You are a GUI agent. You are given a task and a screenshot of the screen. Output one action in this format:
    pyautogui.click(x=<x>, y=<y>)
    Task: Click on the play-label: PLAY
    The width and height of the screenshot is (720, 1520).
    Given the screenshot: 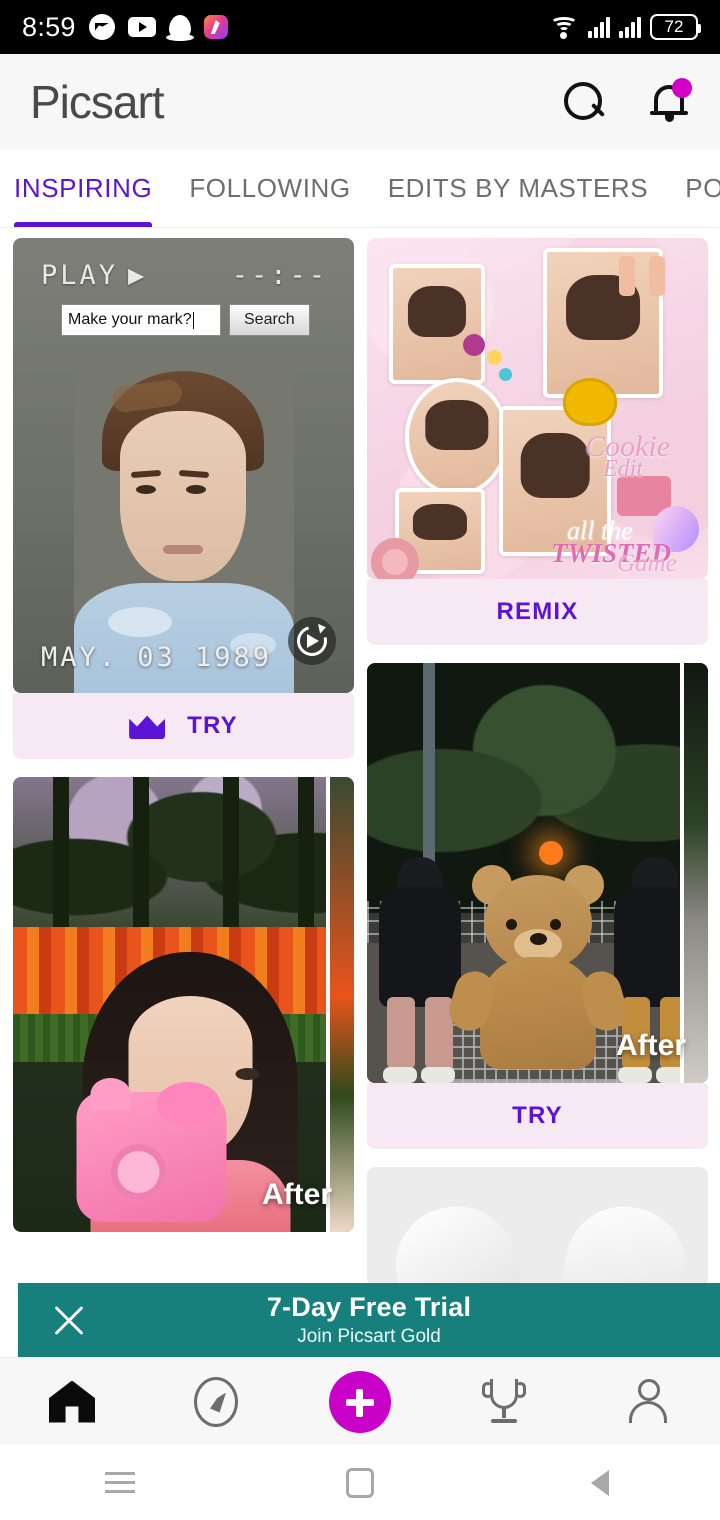 What is the action you would take?
    pyautogui.click(x=80, y=275)
    